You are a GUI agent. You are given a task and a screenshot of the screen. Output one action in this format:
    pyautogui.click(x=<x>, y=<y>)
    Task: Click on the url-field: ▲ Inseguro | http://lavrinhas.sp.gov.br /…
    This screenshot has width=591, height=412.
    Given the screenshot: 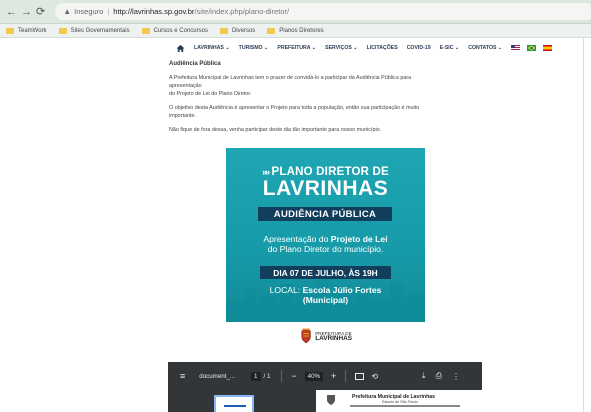 What is the action you would take?
    pyautogui.click(x=323, y=11)
    